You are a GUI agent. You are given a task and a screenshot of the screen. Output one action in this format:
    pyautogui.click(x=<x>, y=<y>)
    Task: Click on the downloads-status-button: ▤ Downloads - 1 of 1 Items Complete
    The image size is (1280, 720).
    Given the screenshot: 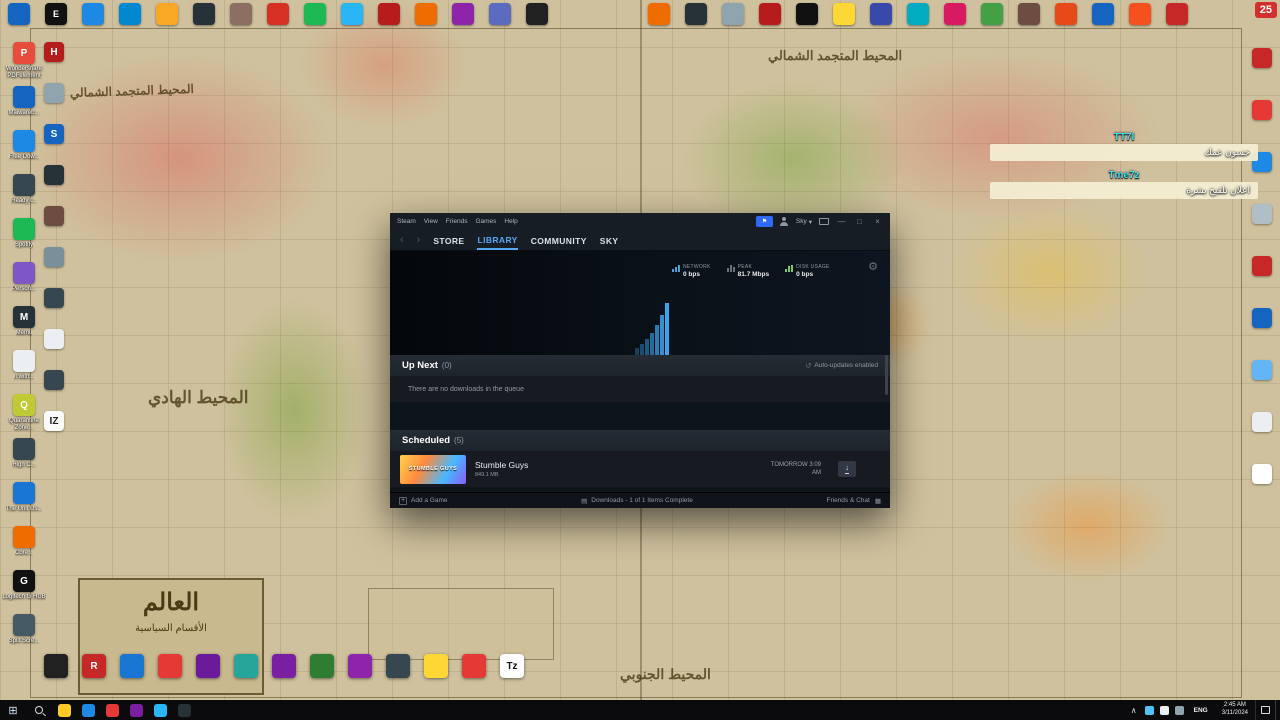 What is the action you would take?
    pyautogui.click(x=637, y=501)
    